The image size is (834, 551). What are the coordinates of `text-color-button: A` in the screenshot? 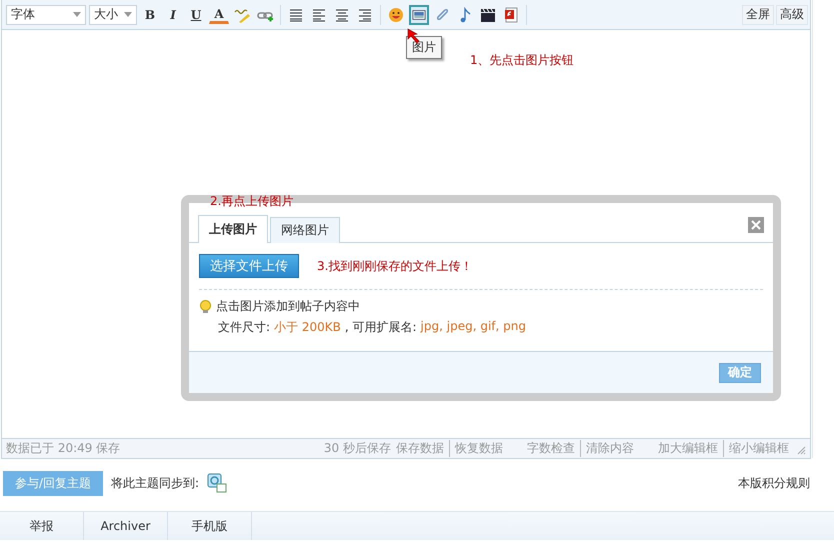 It's located at (219, 15).